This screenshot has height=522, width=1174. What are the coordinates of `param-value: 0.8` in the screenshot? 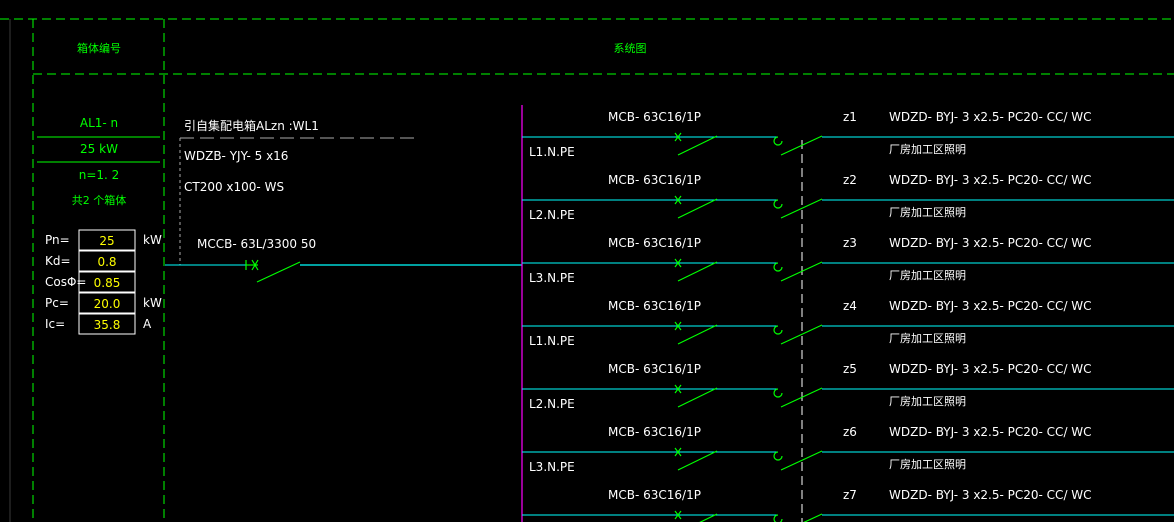 It's located at (106, 262).